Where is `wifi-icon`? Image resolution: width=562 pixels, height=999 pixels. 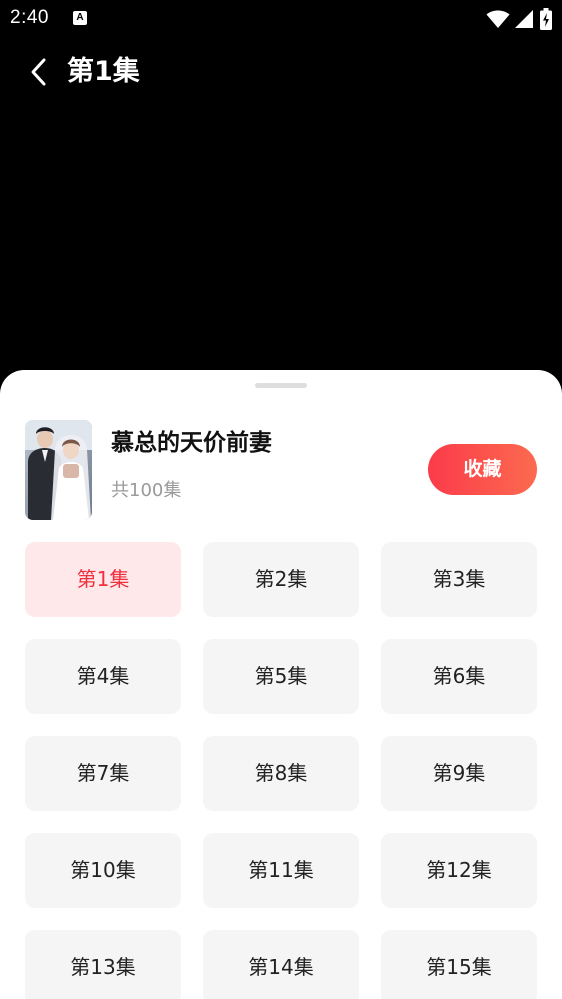
wifi-icon is located at coordinates (498, 19).